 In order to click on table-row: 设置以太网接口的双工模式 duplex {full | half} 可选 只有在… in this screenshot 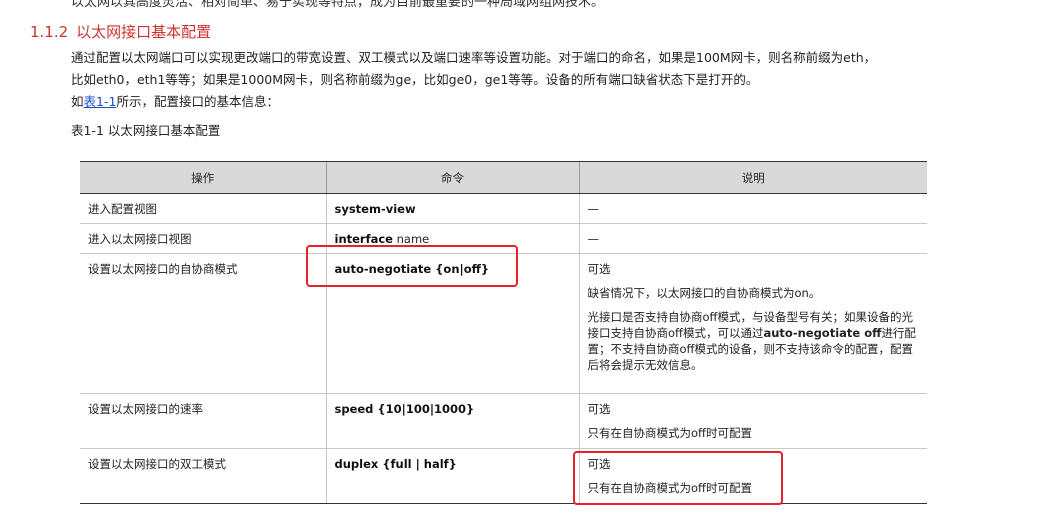, I will do `click(503, 476)`.